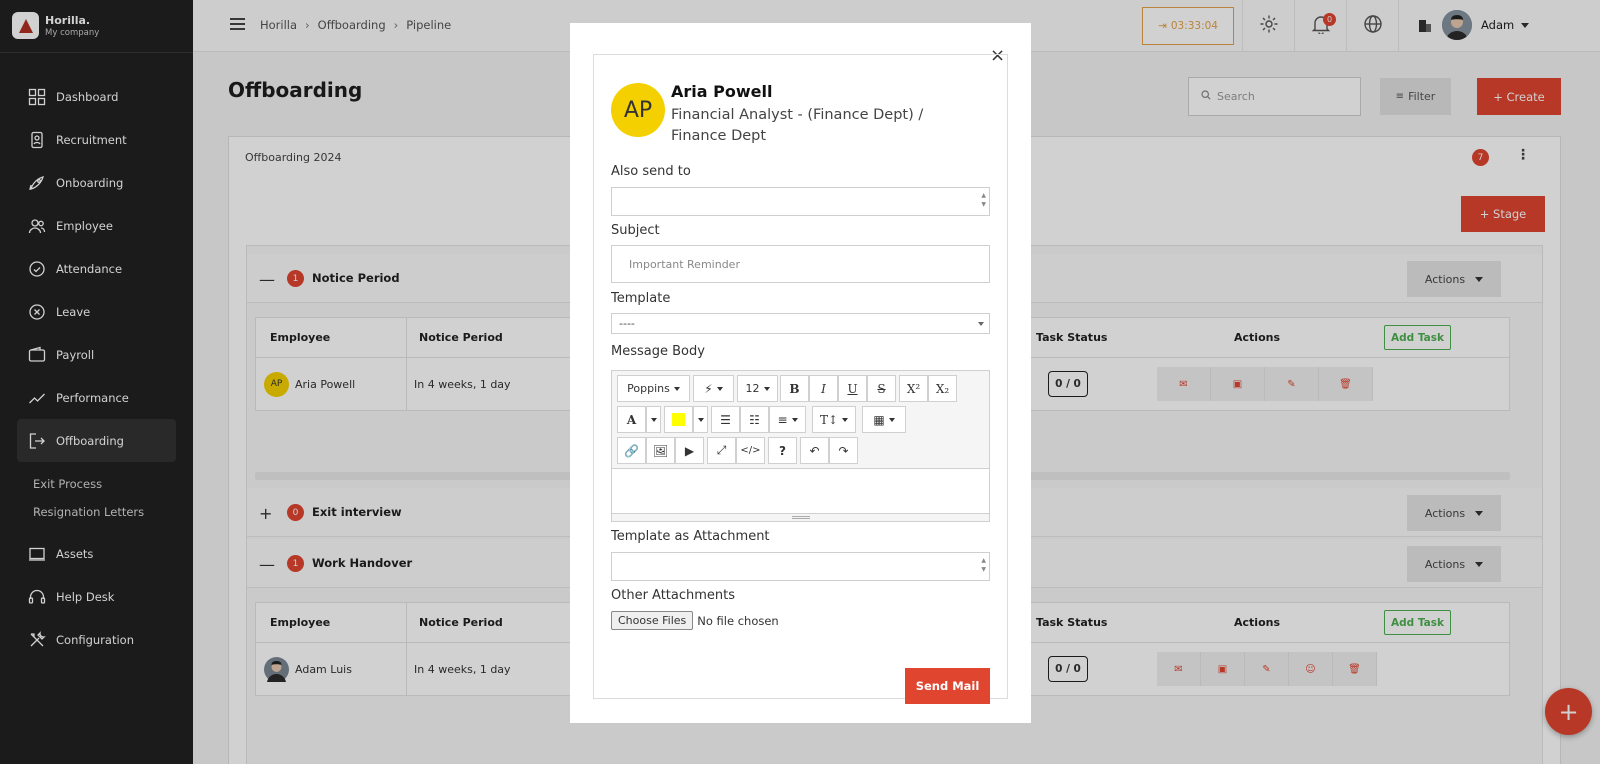 The width and height of the screenshot is (1600, 764). I want to click on font-color-button: A, so click(631, 419).